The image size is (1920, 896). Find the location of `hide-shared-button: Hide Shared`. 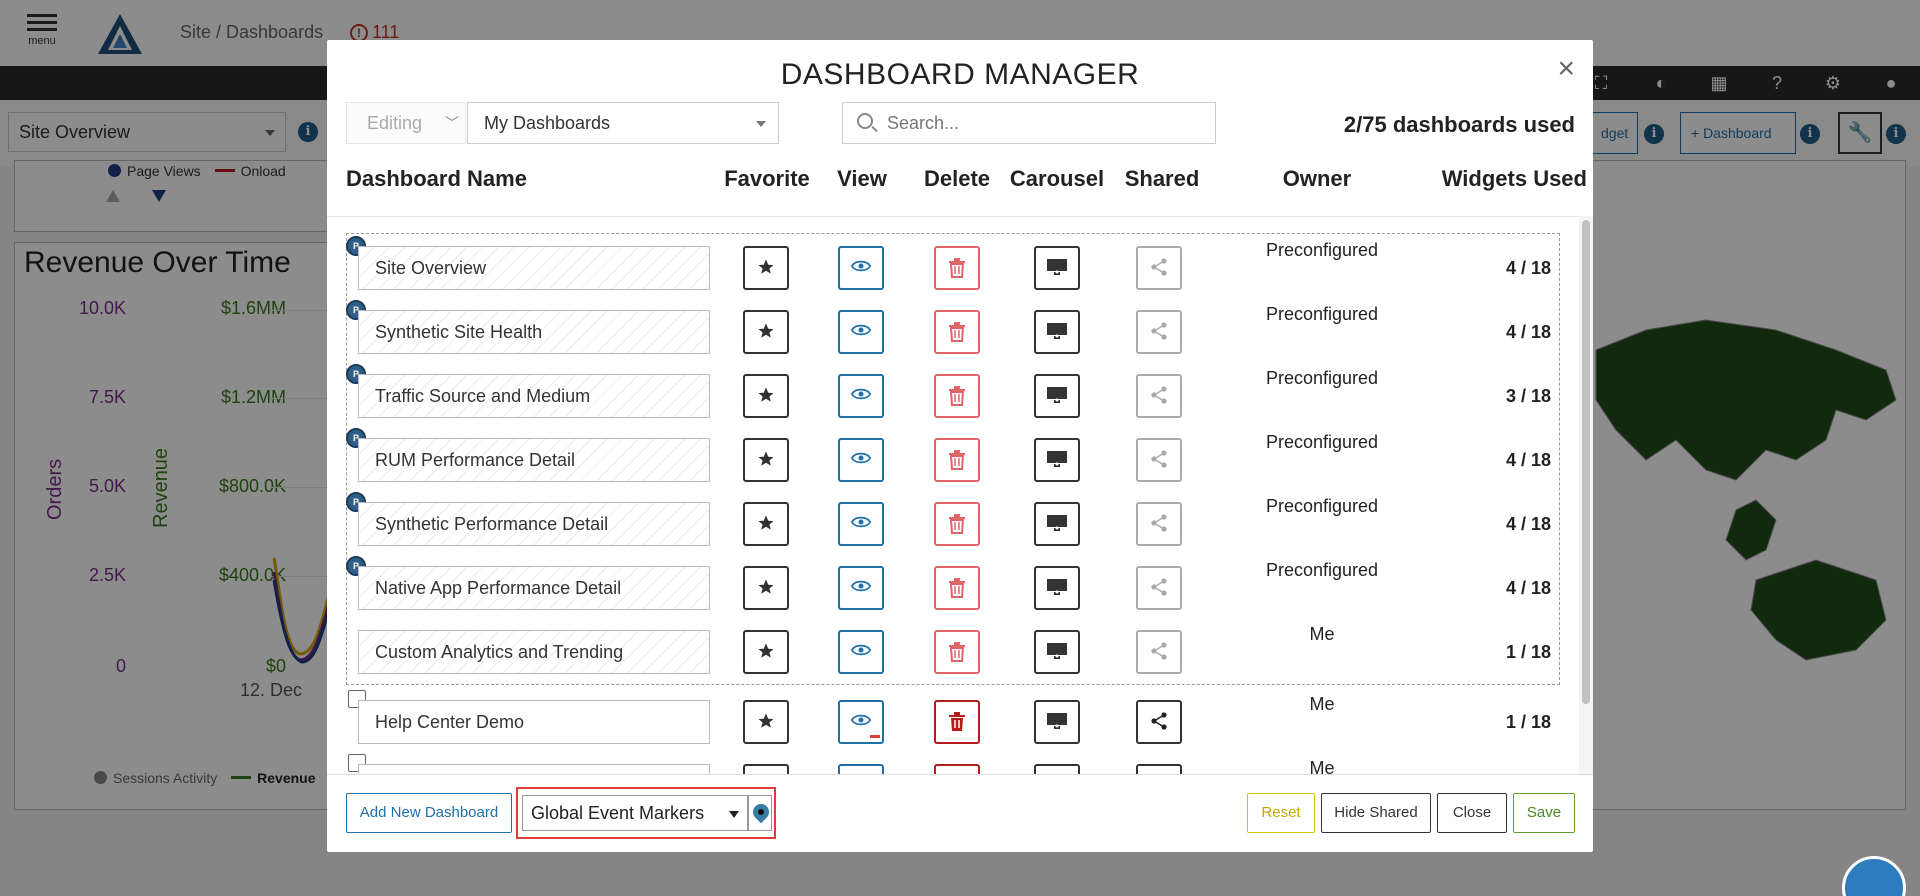

hide-shared-button: Hide Shared is located at coordinates (1376, 813).